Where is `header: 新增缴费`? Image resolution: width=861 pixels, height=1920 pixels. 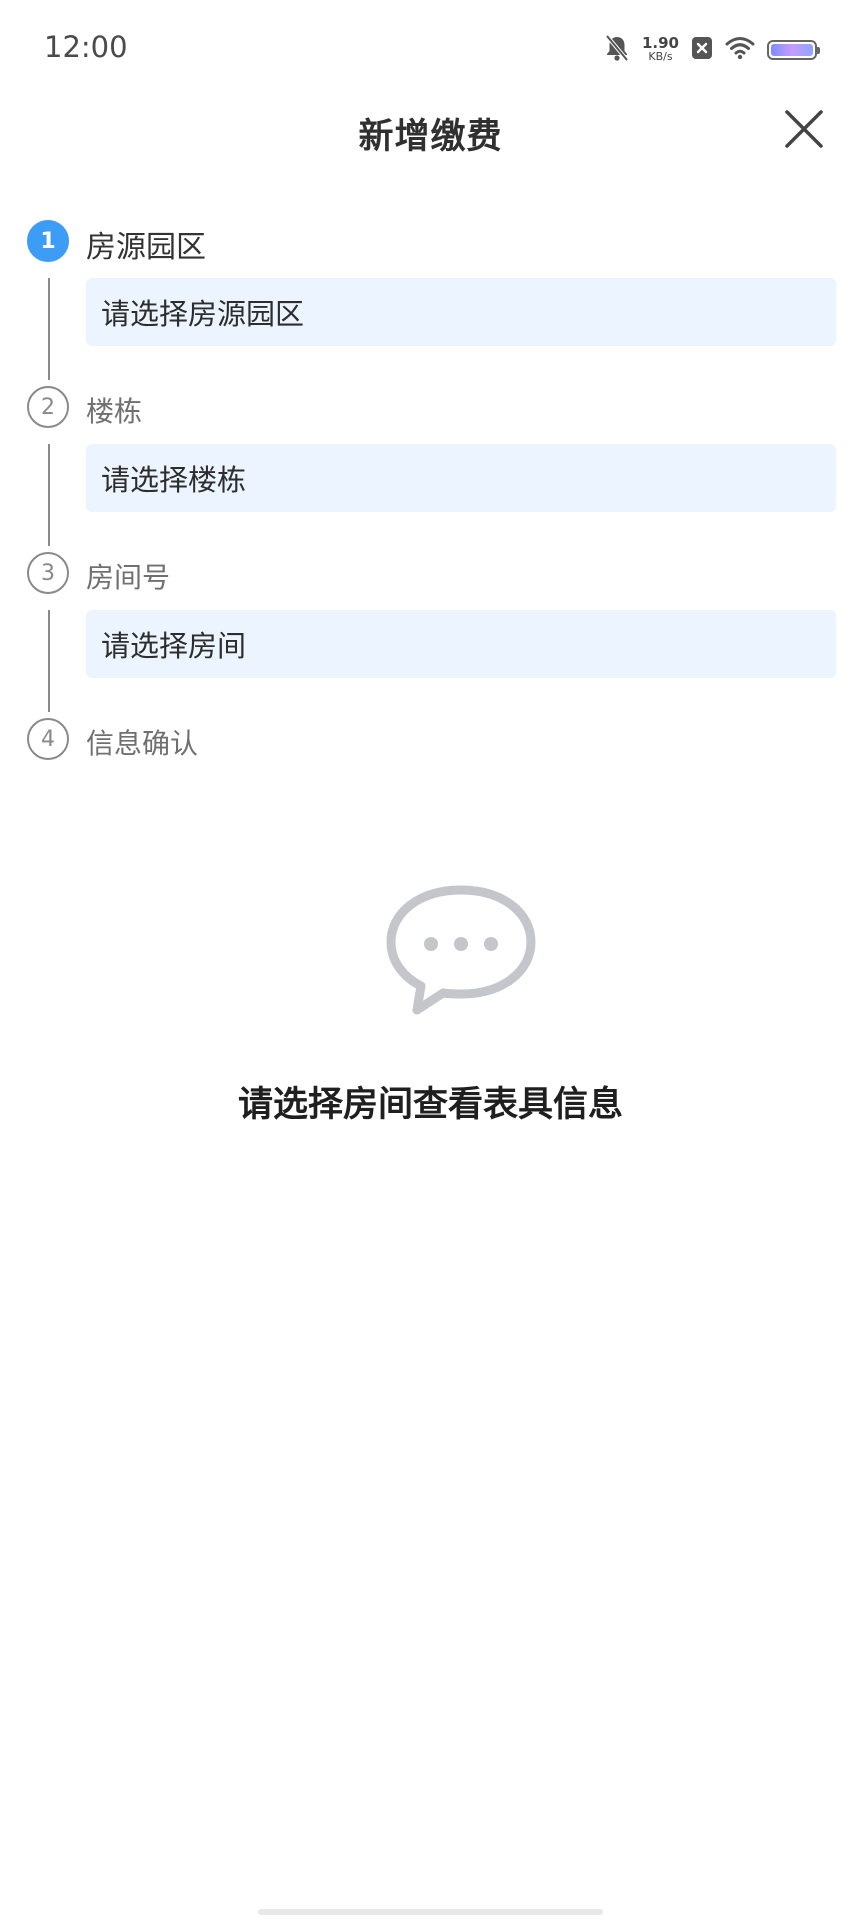 header: 新增缴费 is located at coordinates (430, 130).